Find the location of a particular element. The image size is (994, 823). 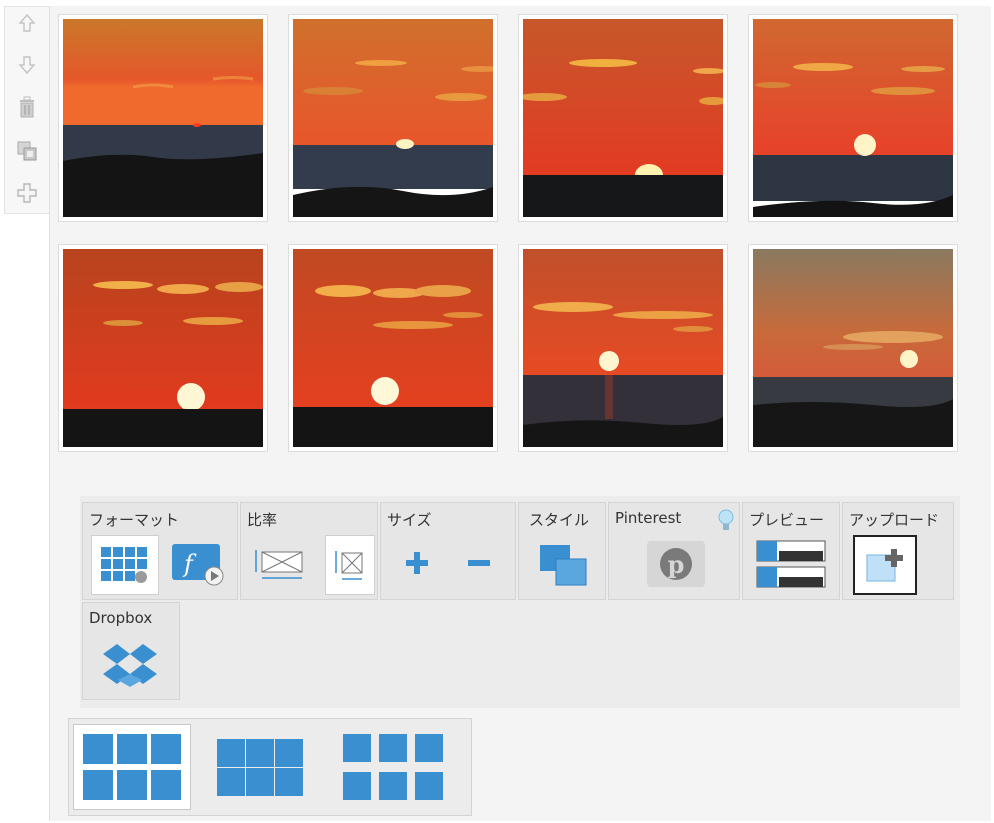

grid-format-button is located at coordinates (125, 565).